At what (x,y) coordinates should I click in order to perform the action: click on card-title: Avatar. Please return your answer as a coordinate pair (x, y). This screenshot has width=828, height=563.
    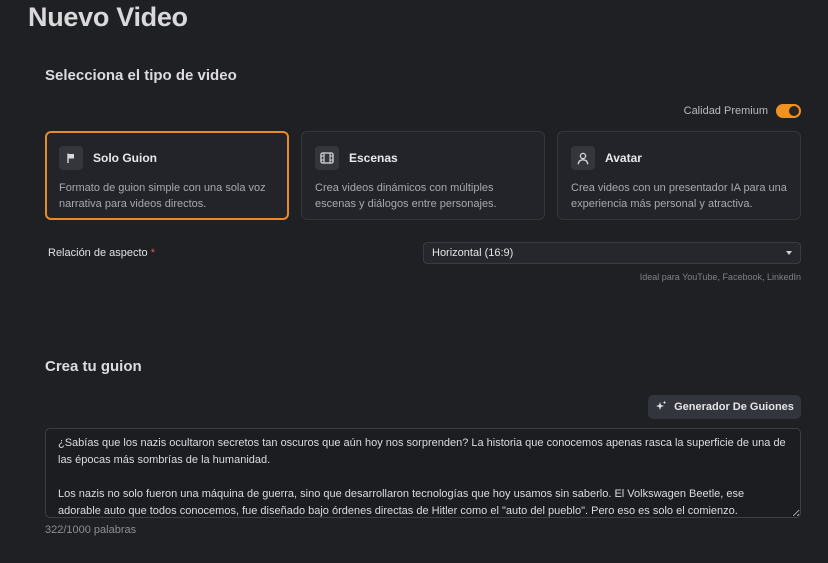
    Looking at the image, I should click on (623, 158).